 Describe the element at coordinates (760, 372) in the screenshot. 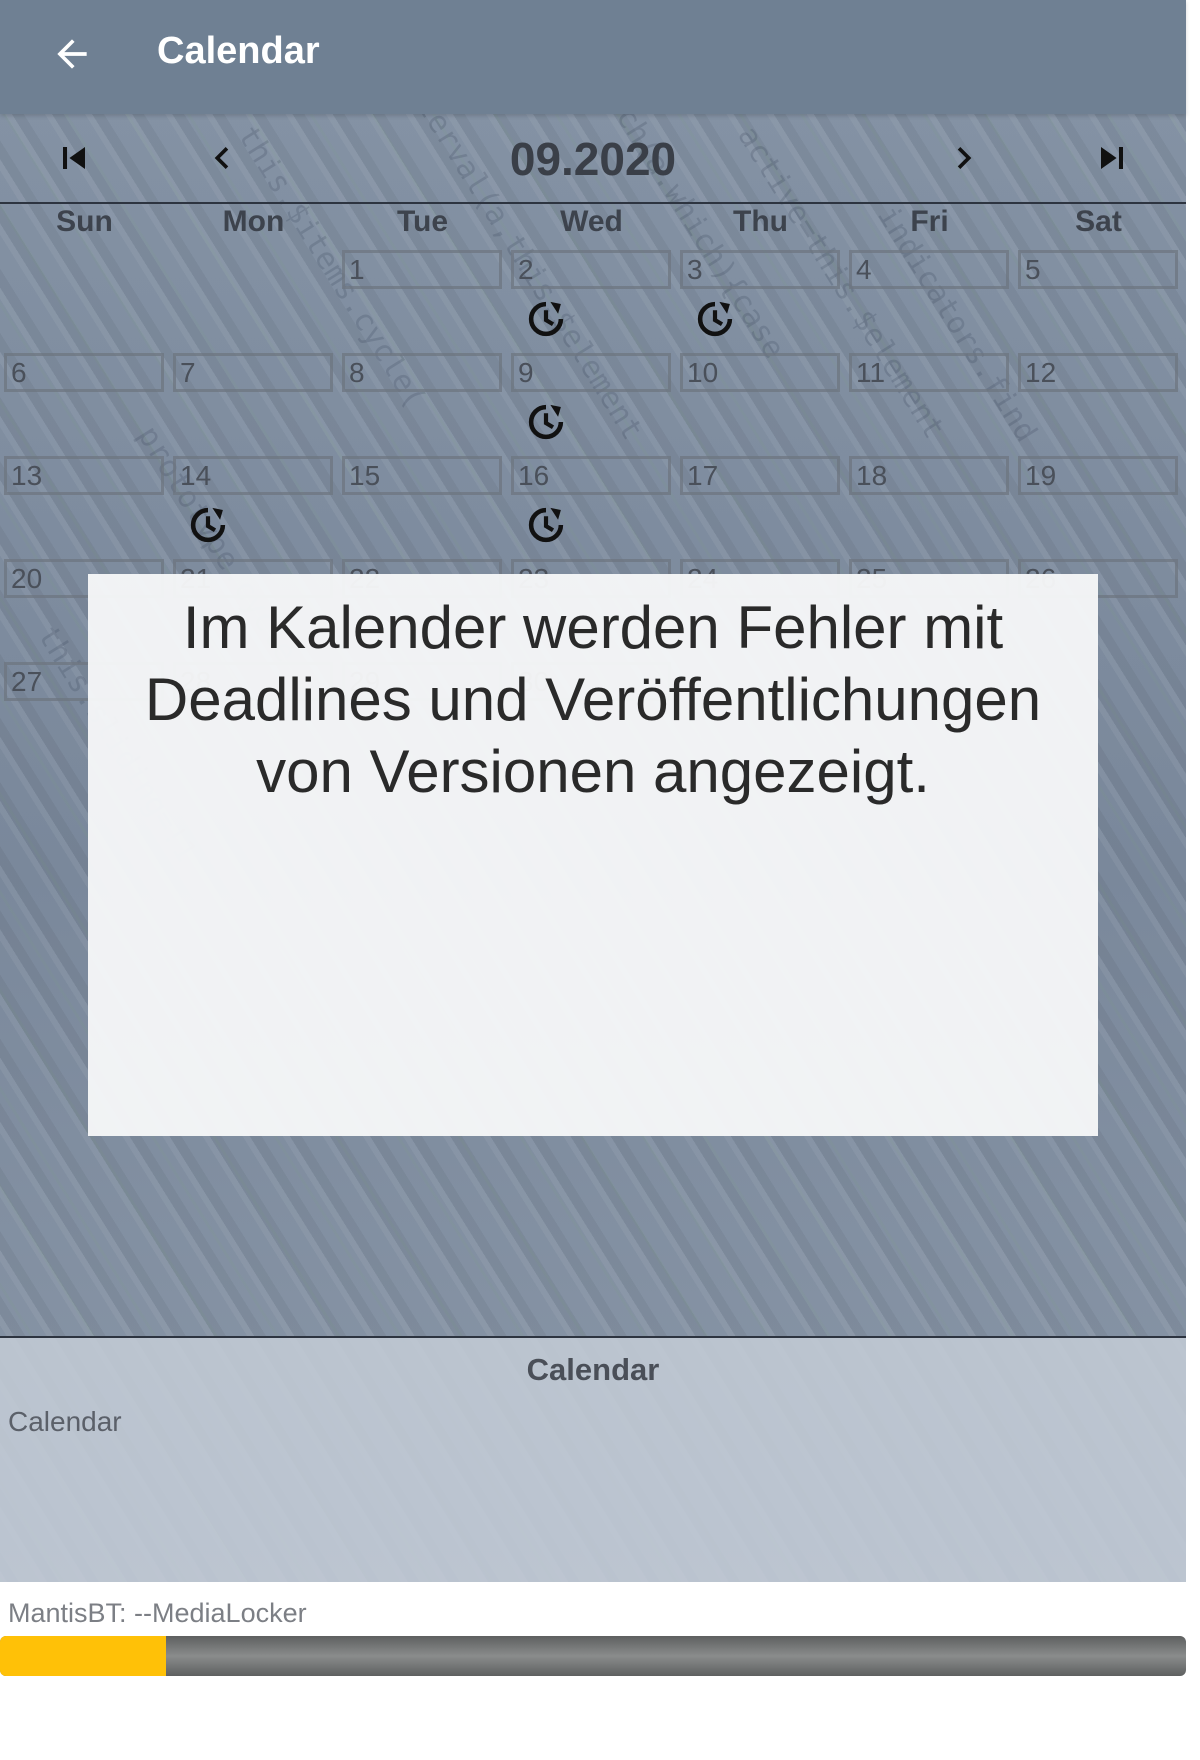

I see `day-cell: 10` at that location.